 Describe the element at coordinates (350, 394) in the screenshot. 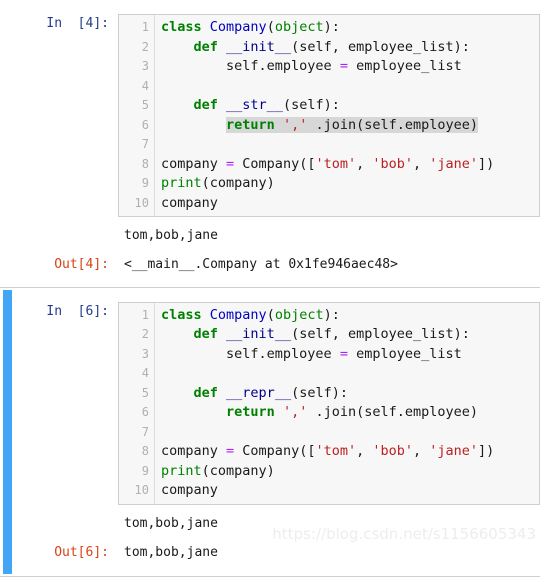

I see `code-line: def __repr__(self):` at that location.